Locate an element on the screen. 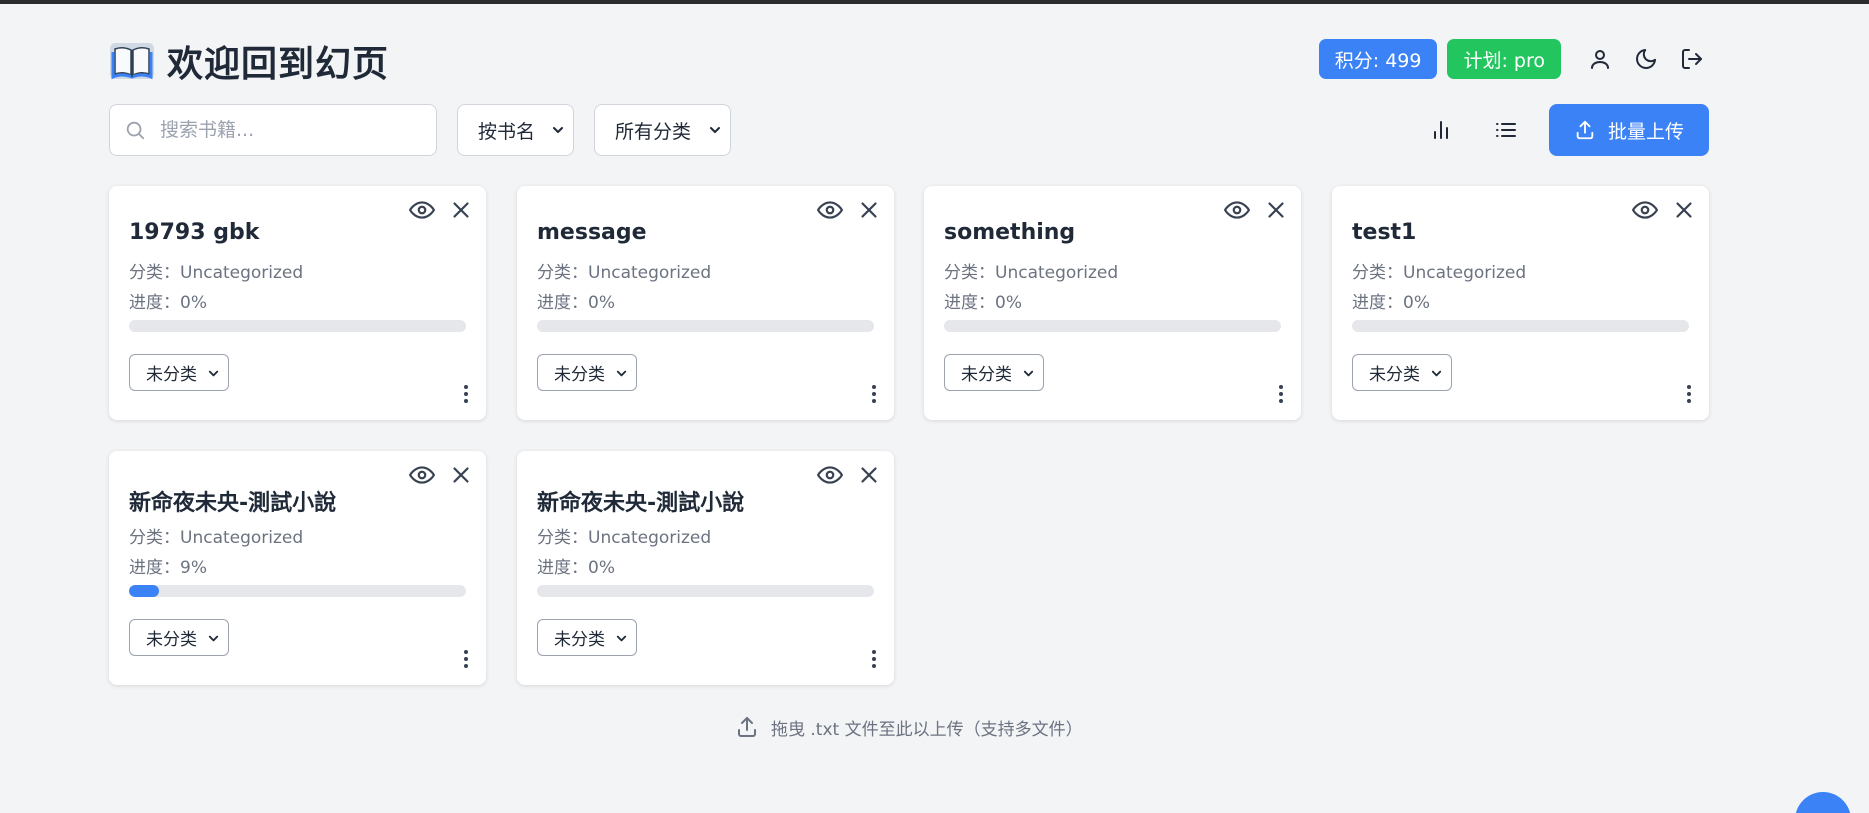 This screenshot has width=1869, height=813. book-title: message is located at coordinates (592, 232).